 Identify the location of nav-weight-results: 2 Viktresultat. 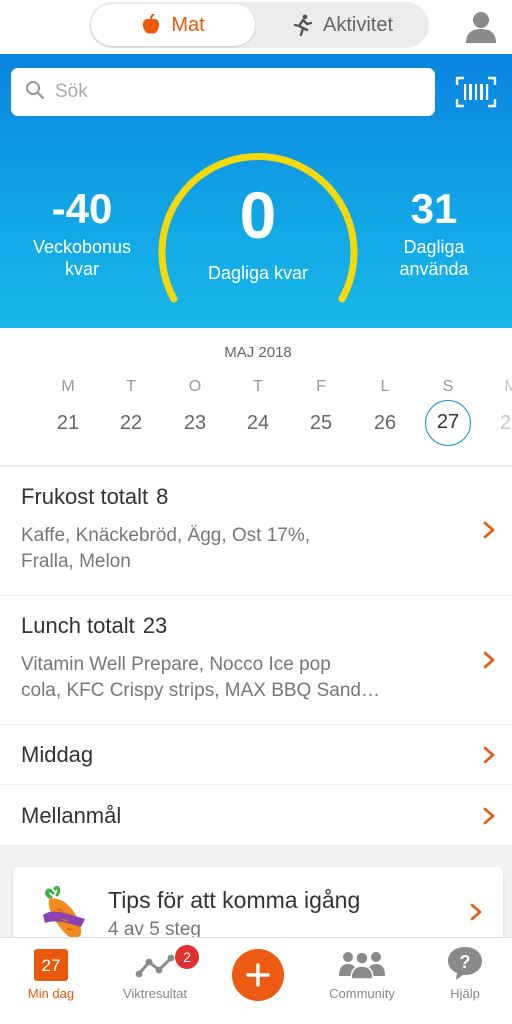
(155, 973).